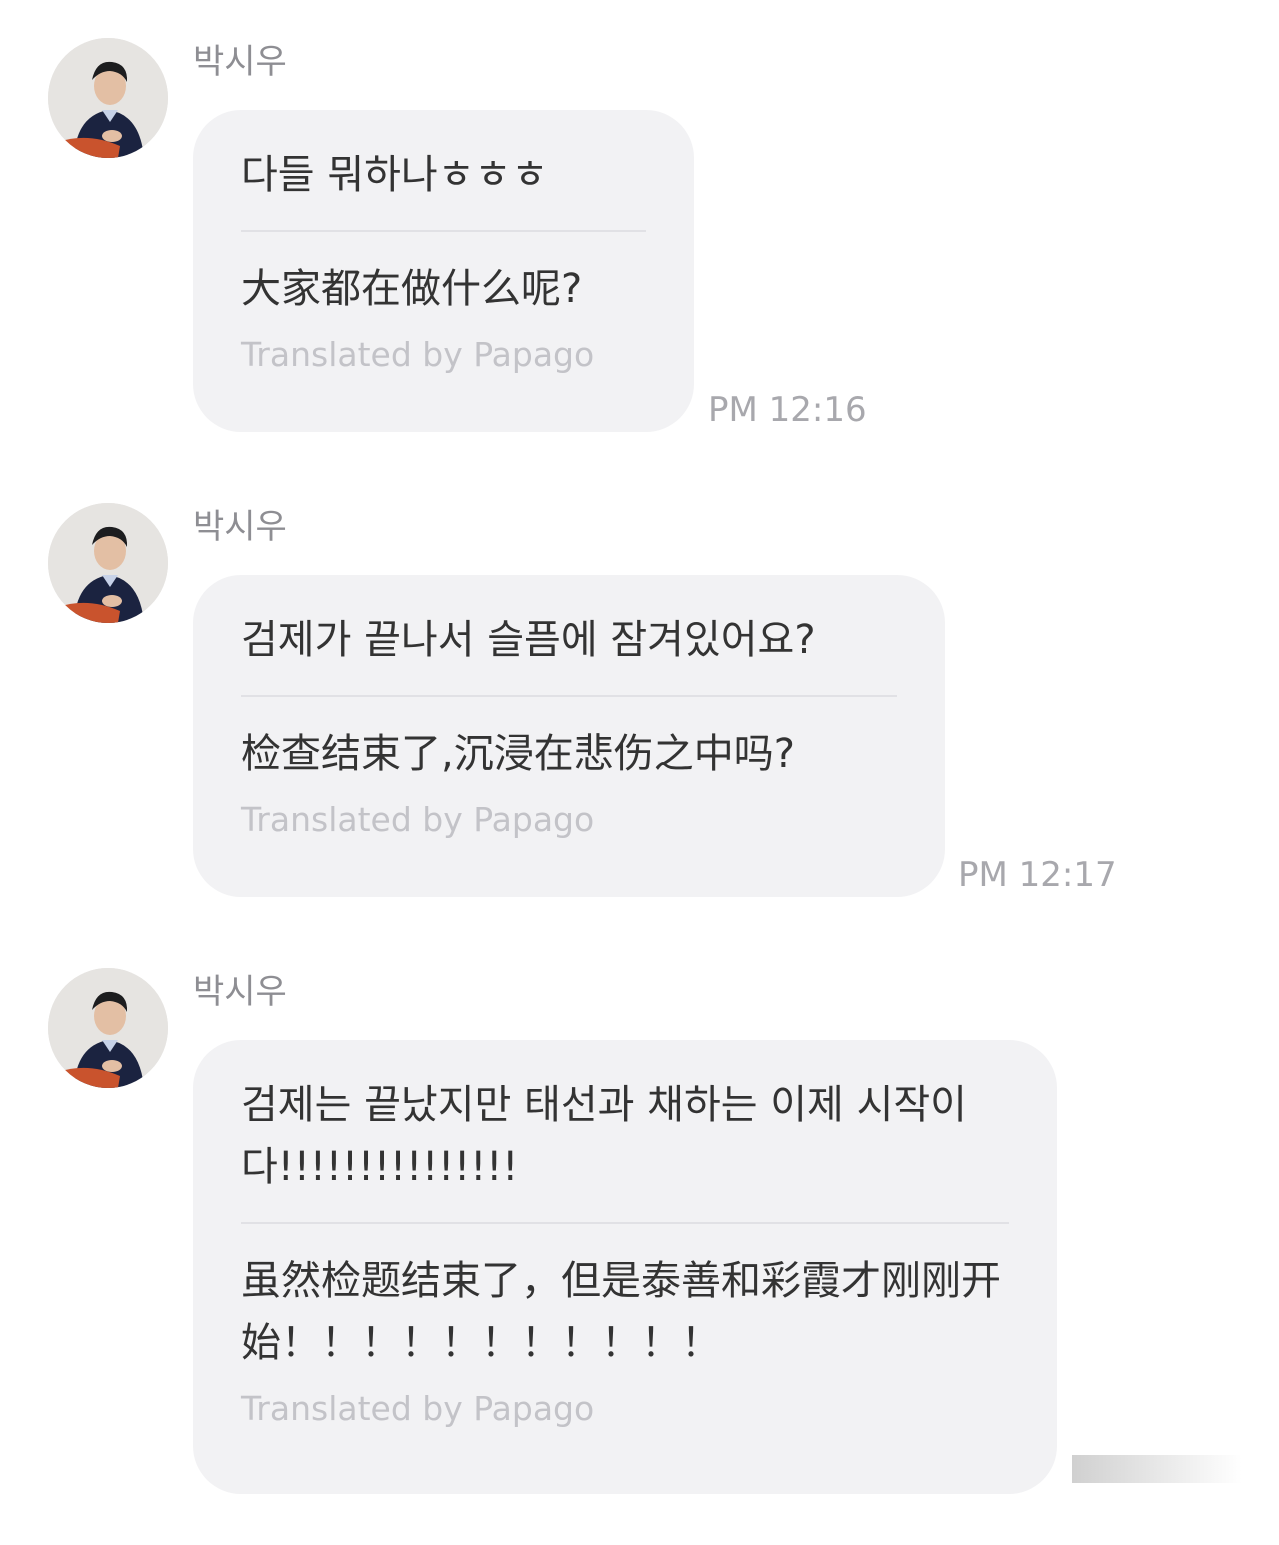 The width and height of the screenshot is (1279, 1545). I want to click on translated-text: 虽然检题结束了，但是泰善和彩霞才刚刚开始！！！！！！！！！！！, so click(621, 1312).